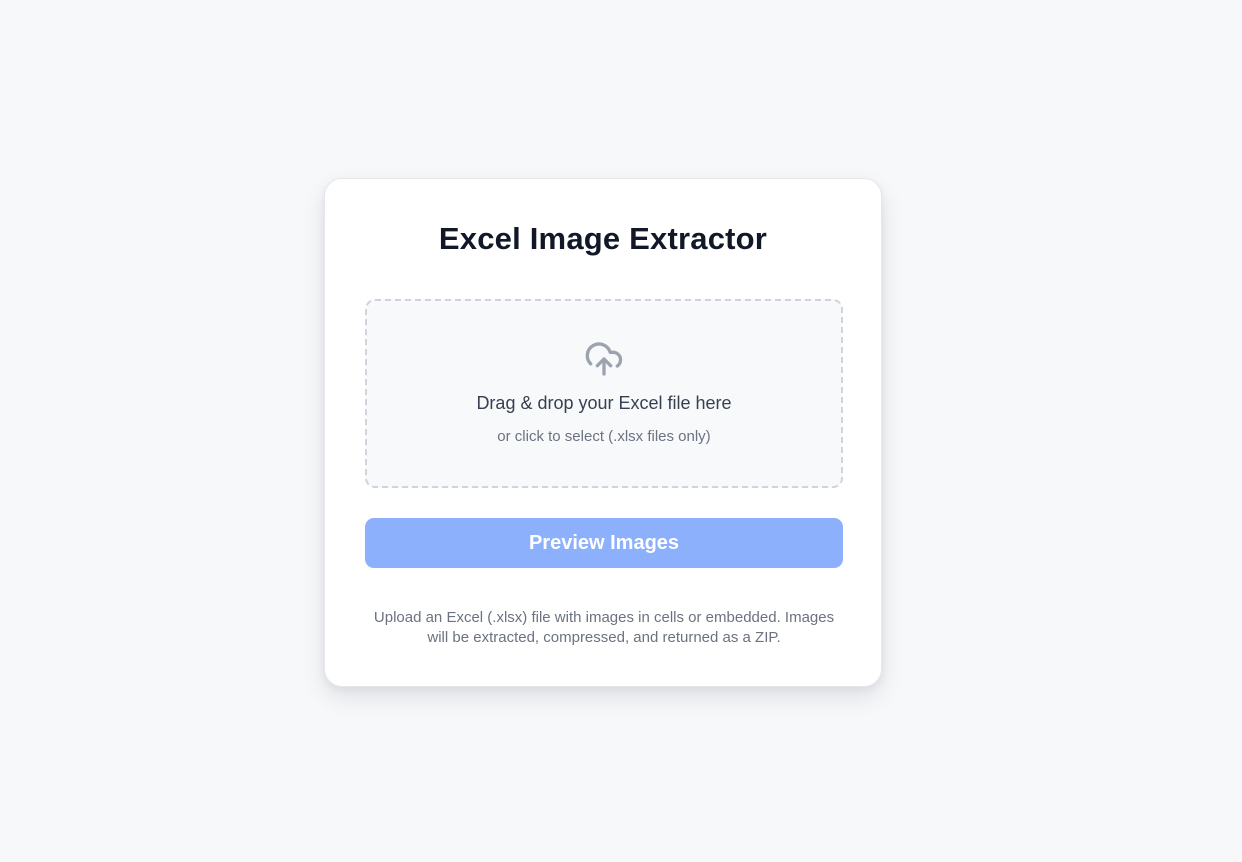 This screenshot has height=862, width=1242. Describe the element at coordinates (604, 359) in the screenshot. I see `cloud-upload-icon` at that location.